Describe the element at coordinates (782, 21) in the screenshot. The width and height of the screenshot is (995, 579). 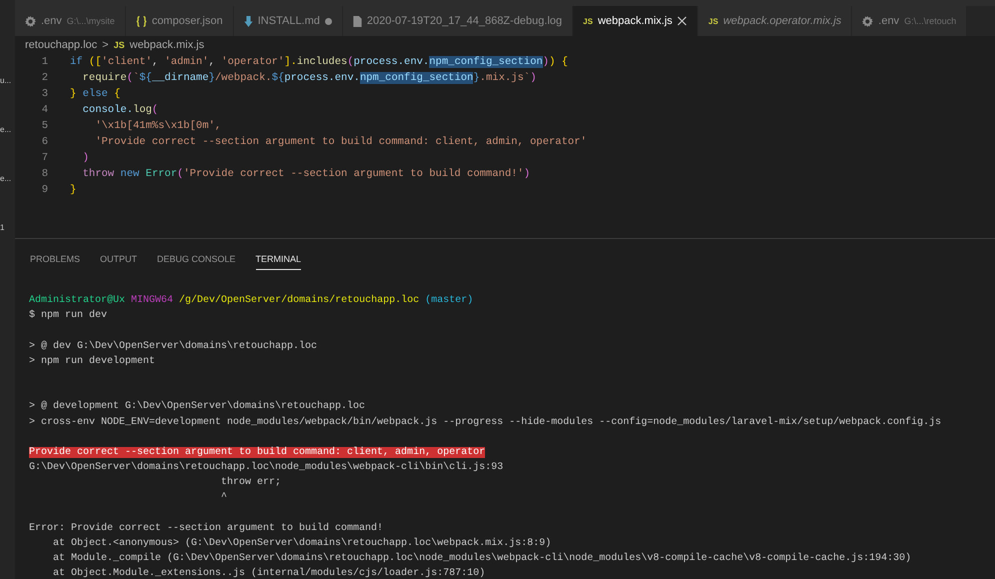
I see `tab-label: webpack.operator.mix.js` at that location.